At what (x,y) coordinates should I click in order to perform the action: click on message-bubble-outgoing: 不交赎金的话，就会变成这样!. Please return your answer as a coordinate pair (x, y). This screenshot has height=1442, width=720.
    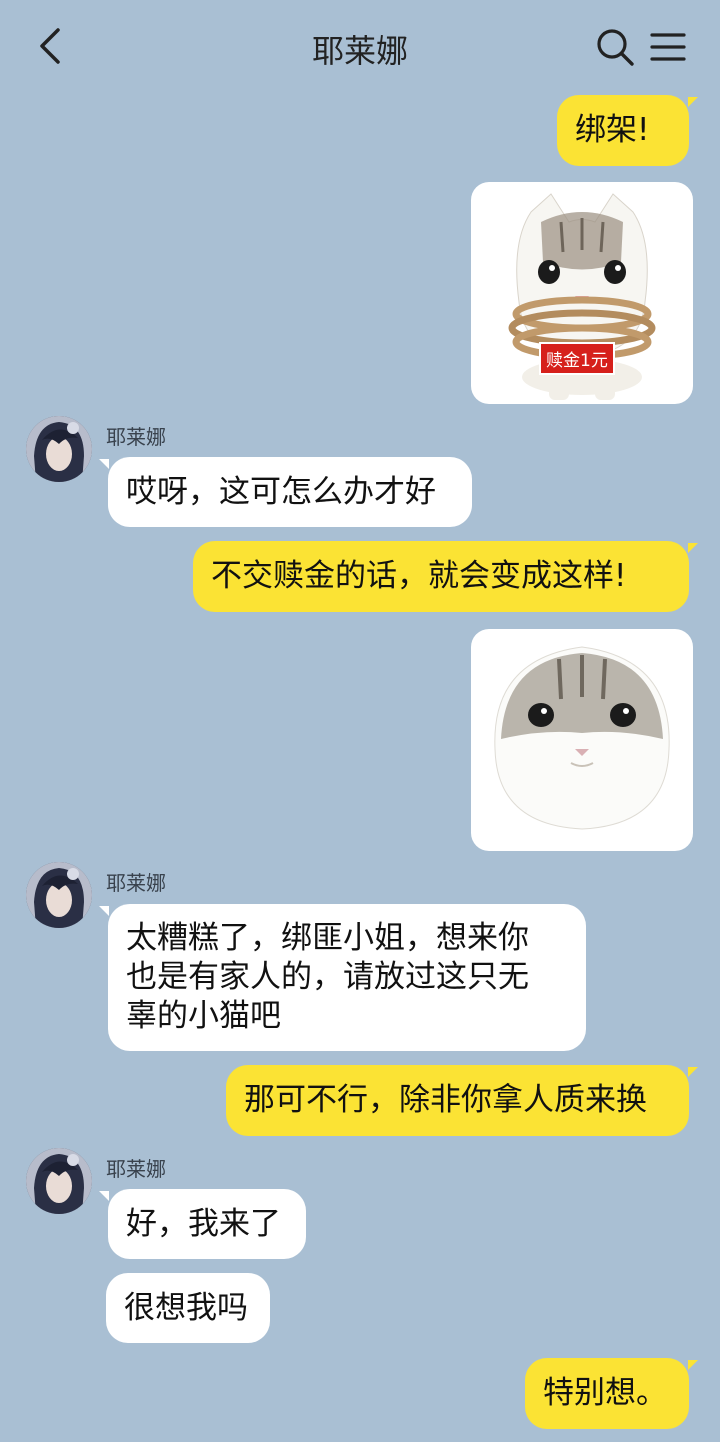
    Looking at the image, I should click on (441, 576).